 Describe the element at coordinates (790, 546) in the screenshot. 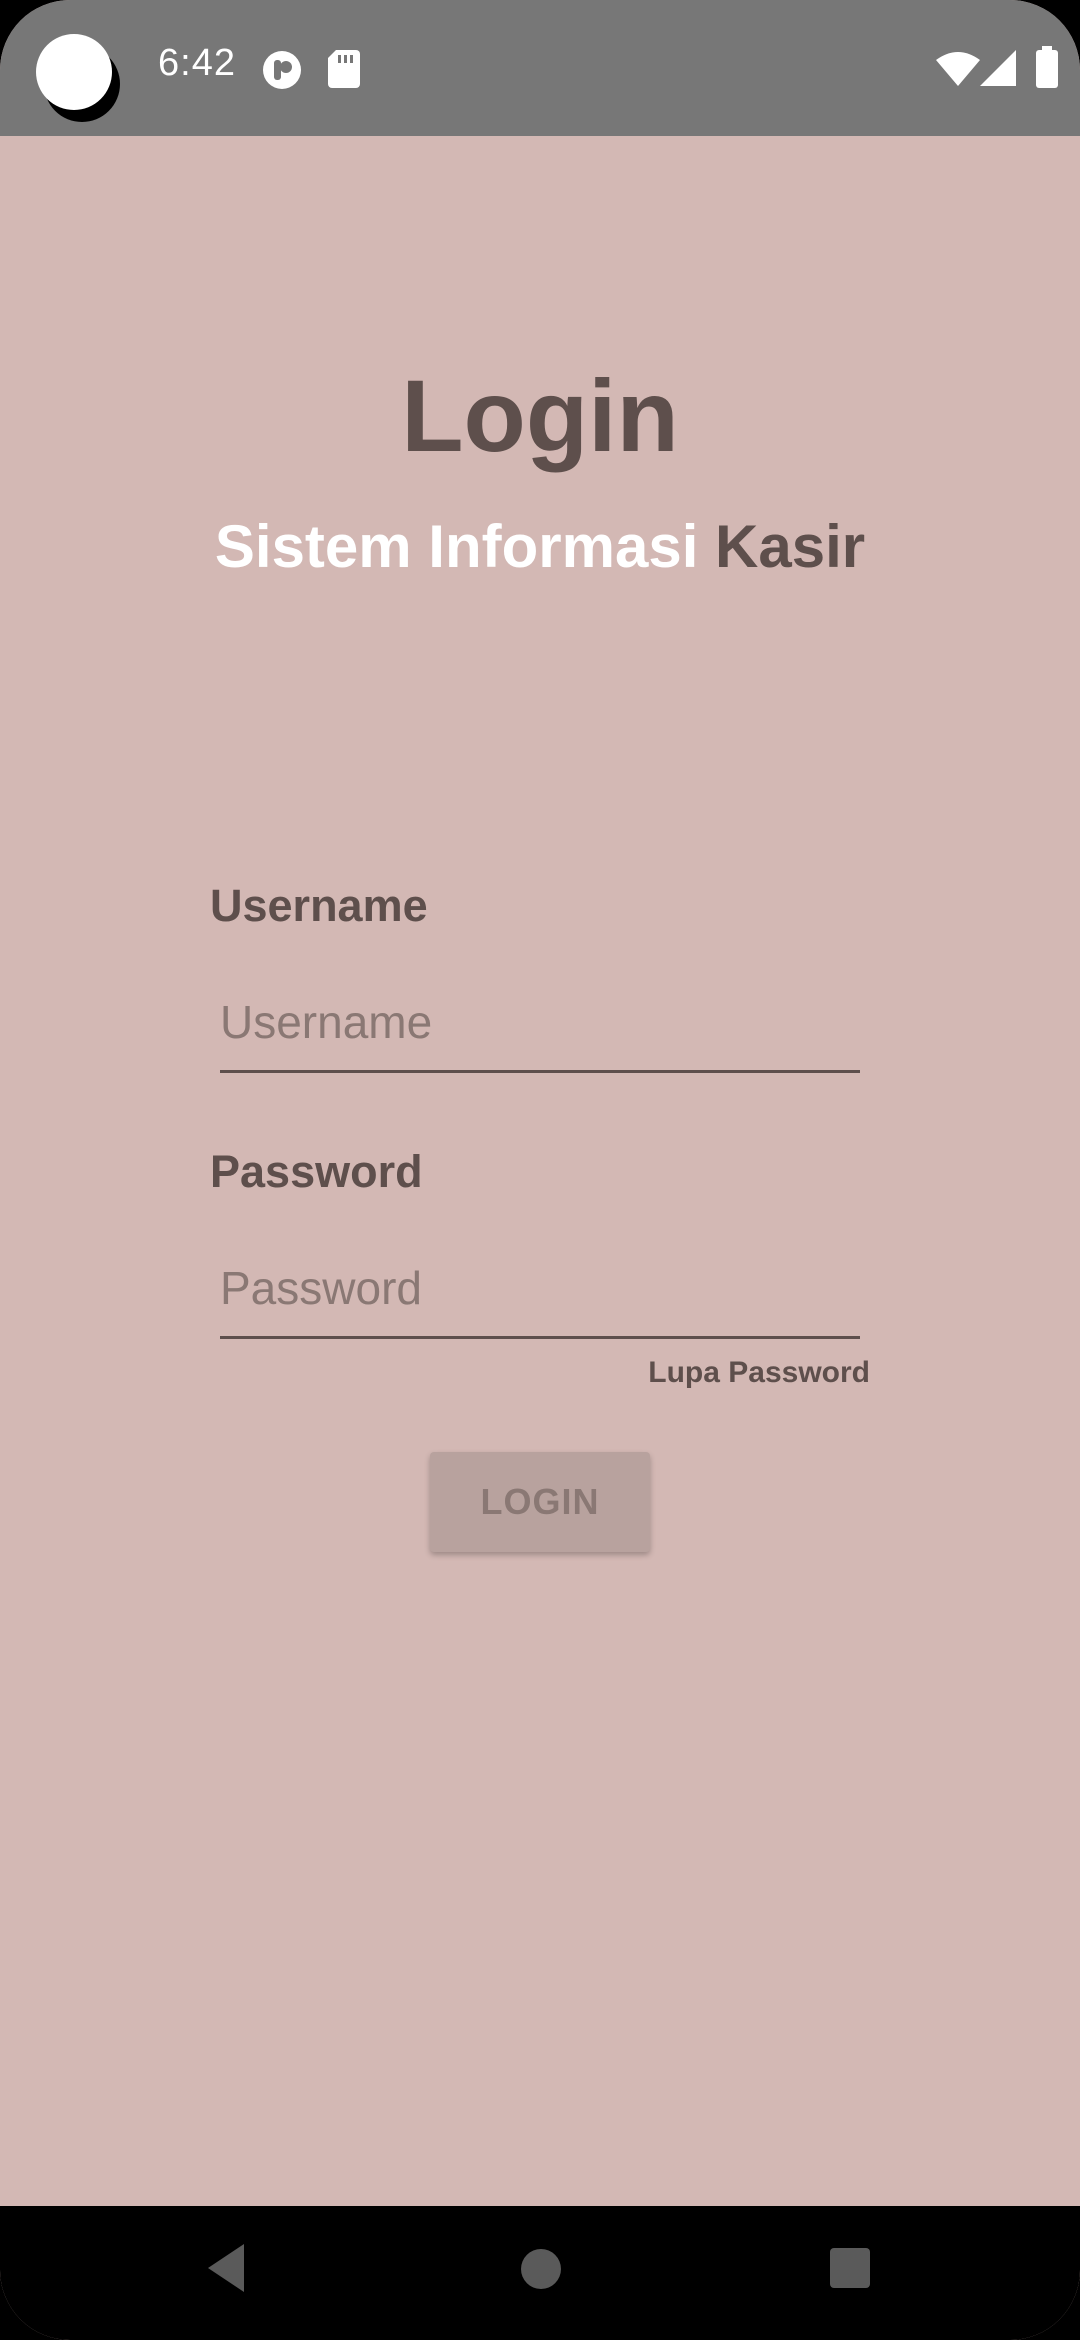

I see `subtitle-dark-text: Kasir` at that location.